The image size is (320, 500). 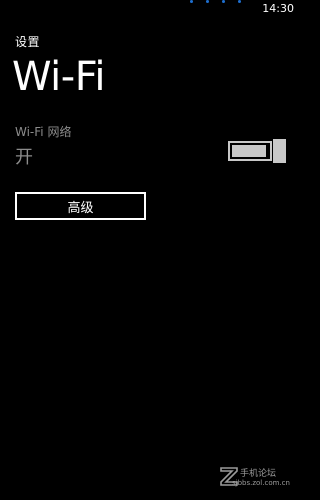 I want to click on toggle-thumb, so click(x=279, y=151).